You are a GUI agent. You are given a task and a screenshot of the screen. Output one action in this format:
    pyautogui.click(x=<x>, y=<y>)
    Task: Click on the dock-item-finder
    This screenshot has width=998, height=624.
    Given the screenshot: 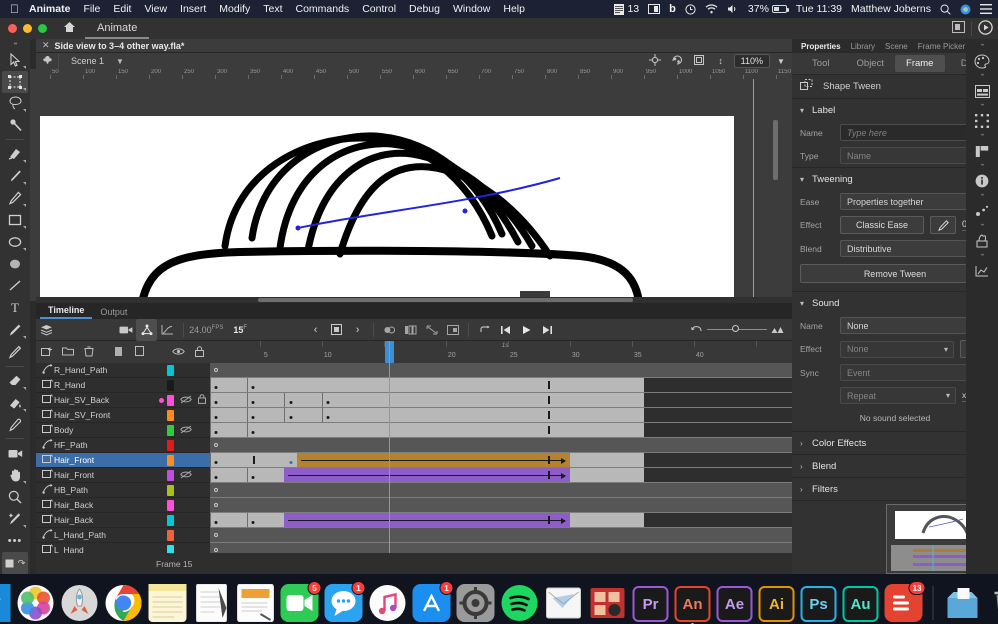 What is the action you would take?
    pyautogui.click(x=5, y=603)
    